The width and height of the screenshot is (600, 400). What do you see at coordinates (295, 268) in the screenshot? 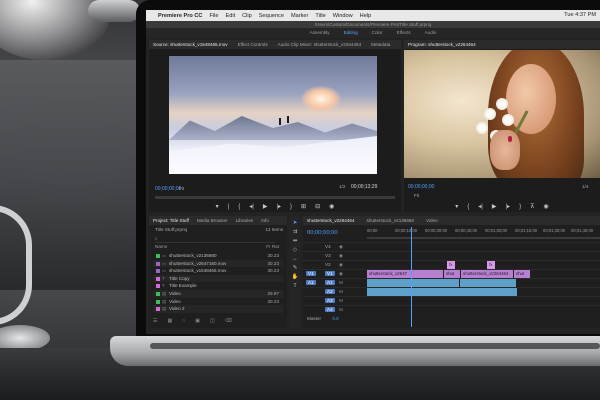
I see `pen-tool-icon: ✎` at bounding box center [295, 268].